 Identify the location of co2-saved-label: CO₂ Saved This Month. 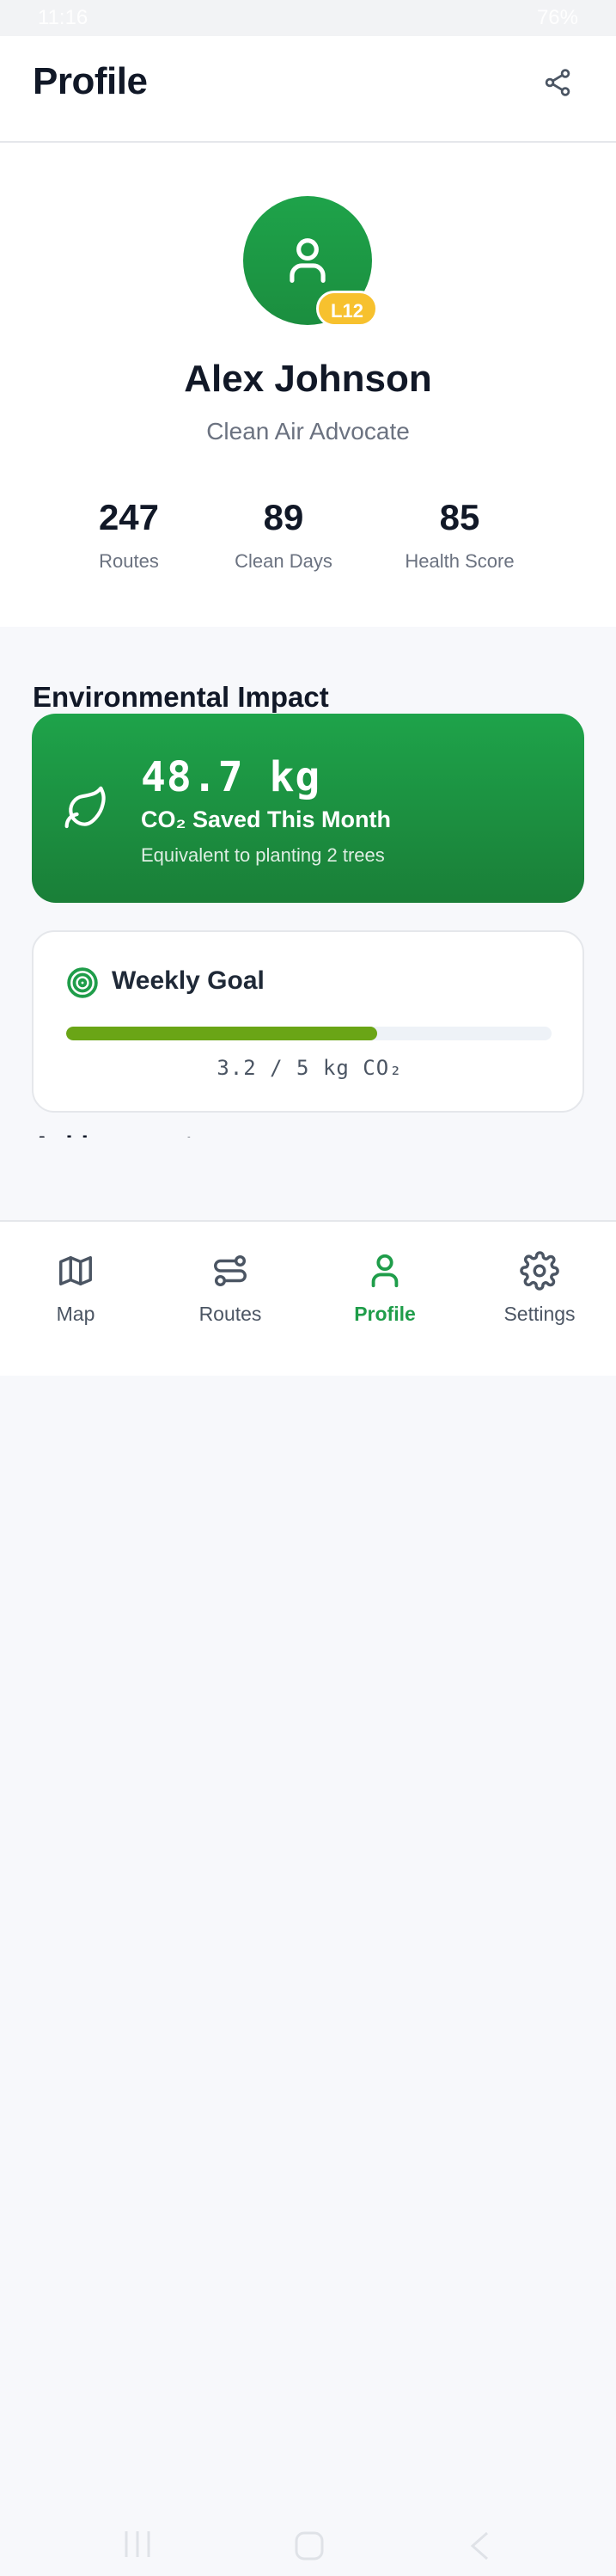
(266, 819).